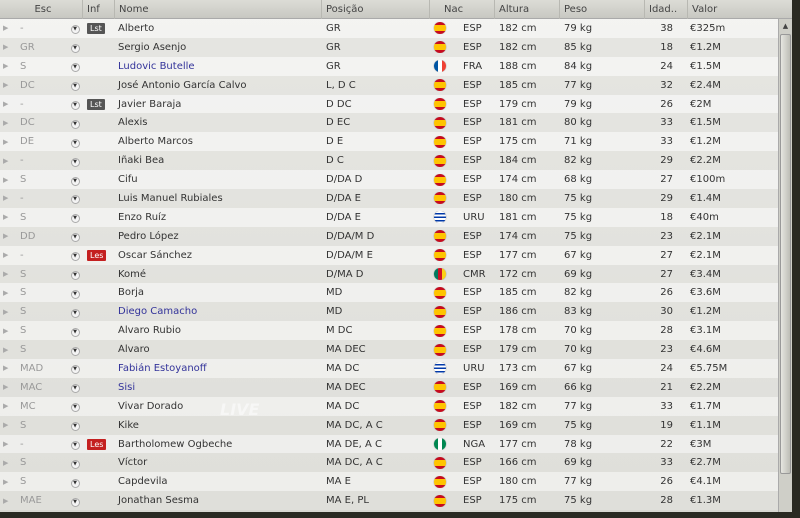  What do you see at coordinates (218, 28) in the screenshot?
I see `player-name-link: Alberto` at bounding box center [218, 28].